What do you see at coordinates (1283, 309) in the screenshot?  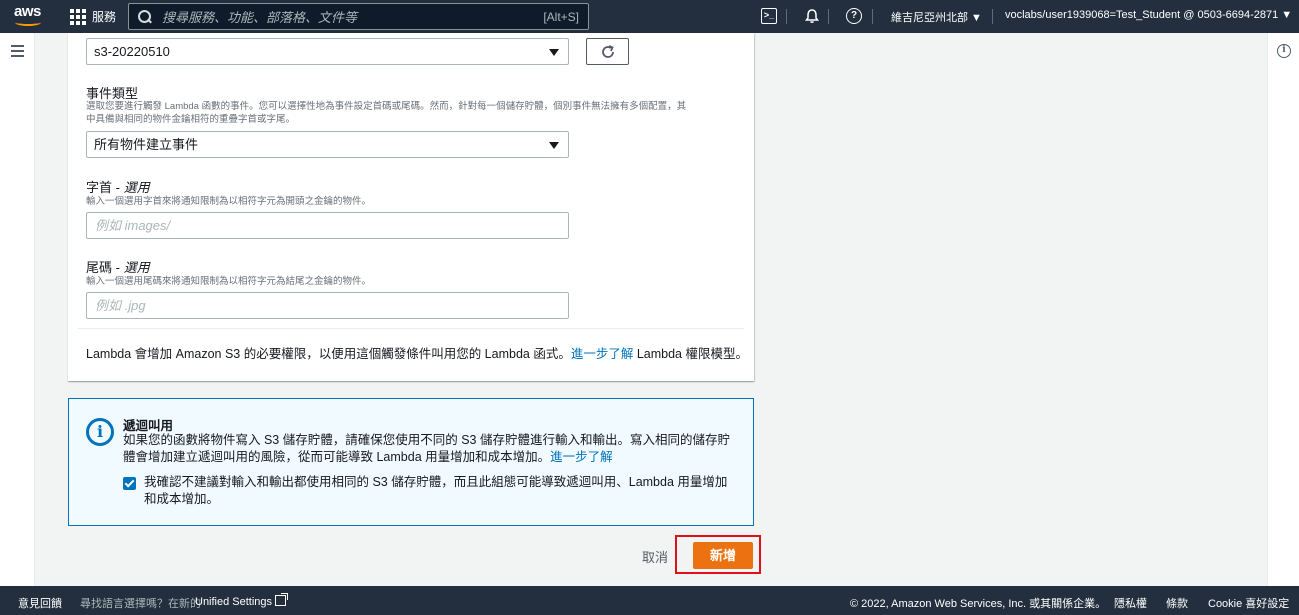 I see `right-tools-panel: i` at bounding box center [1283, 309].